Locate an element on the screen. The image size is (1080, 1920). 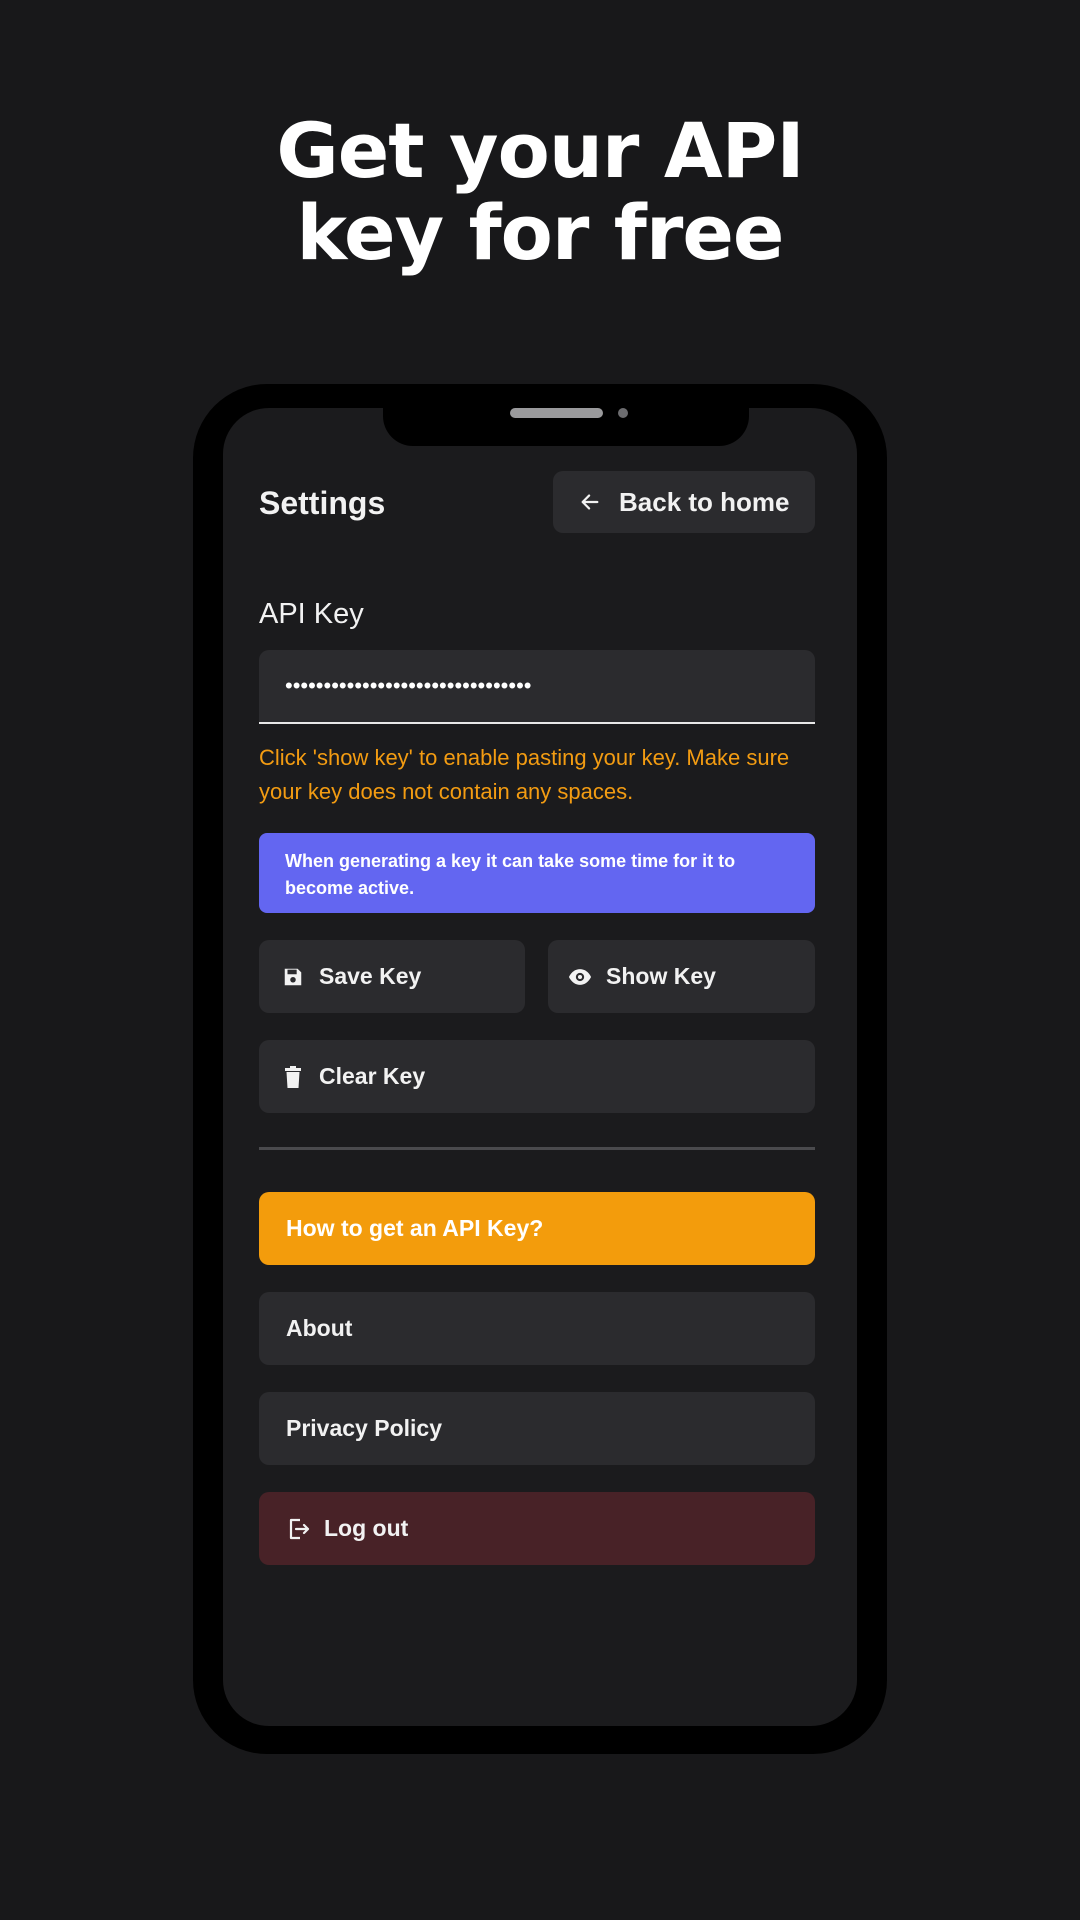
privacy-policy-button: Privacy Policy is located at coordinates (537, 1428).